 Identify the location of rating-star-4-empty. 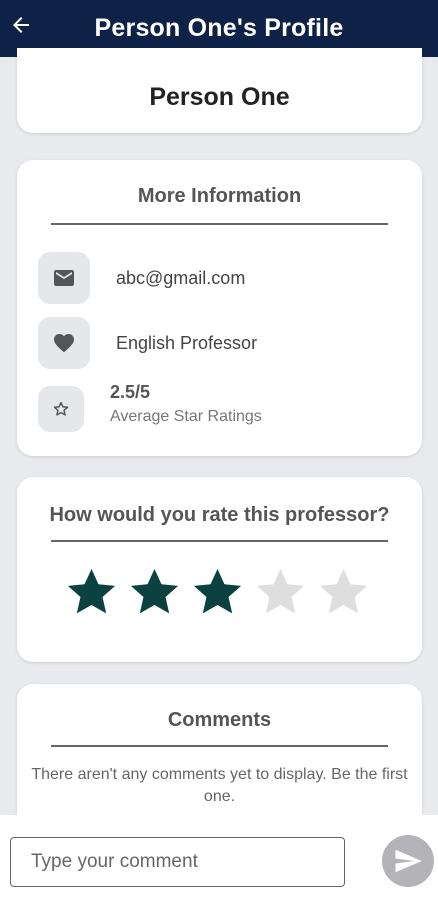
(280, 591).